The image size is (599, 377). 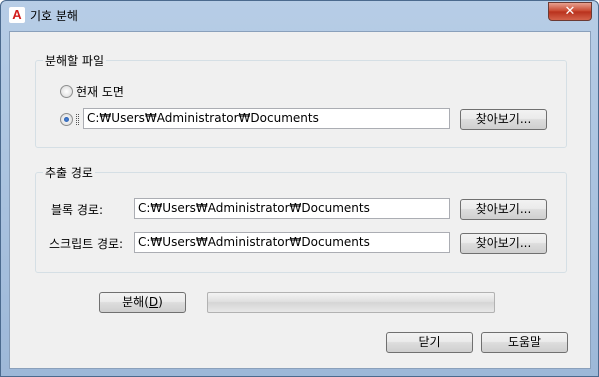 I want to click on window-title: 기호 분해, so click(x=54, y=16).